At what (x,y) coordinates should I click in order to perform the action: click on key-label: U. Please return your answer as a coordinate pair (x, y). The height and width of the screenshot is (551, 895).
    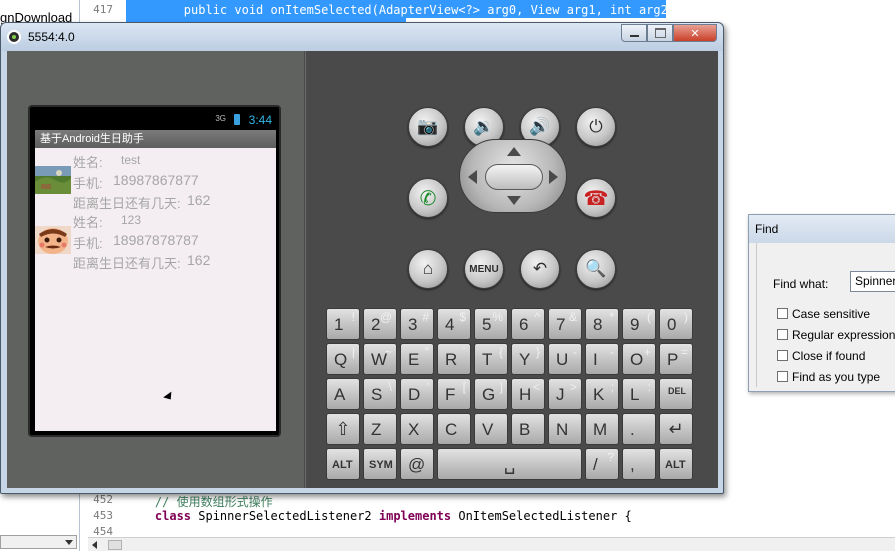
    Looking at the image, I should click on (562, 359).